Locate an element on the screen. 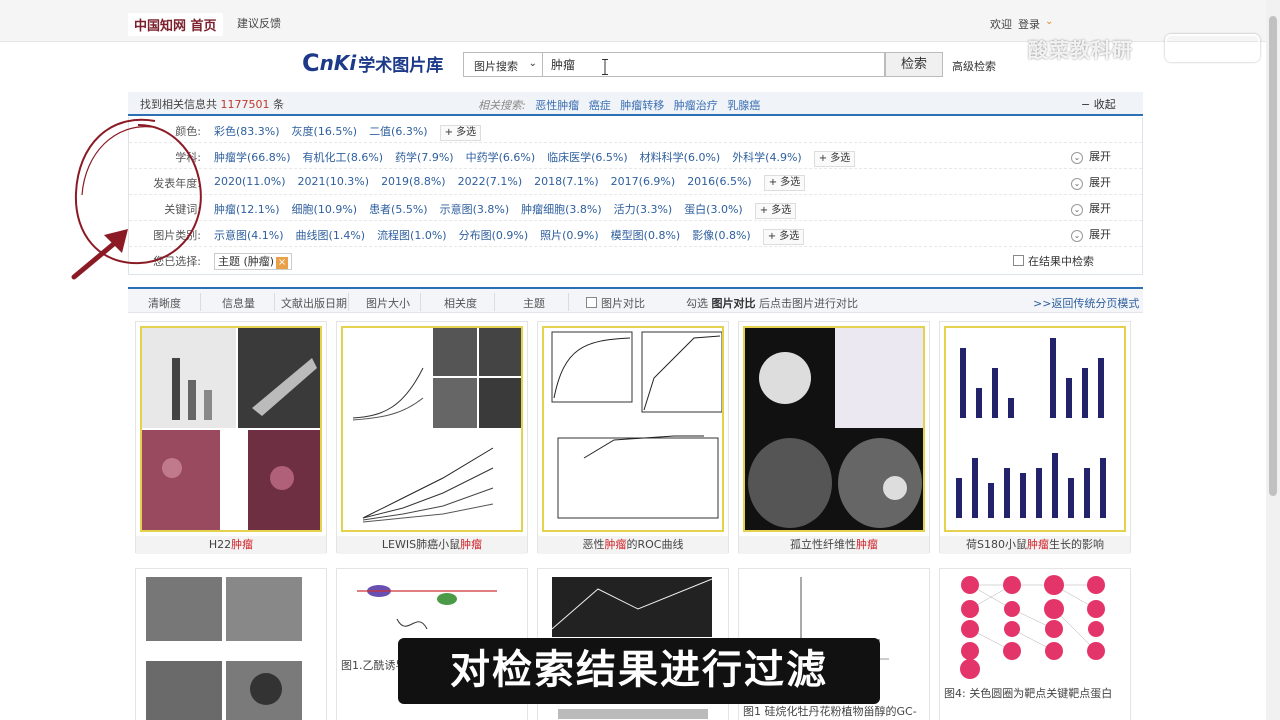  filter-option: 照片(0.9%) is located at coordinates (569, 235).